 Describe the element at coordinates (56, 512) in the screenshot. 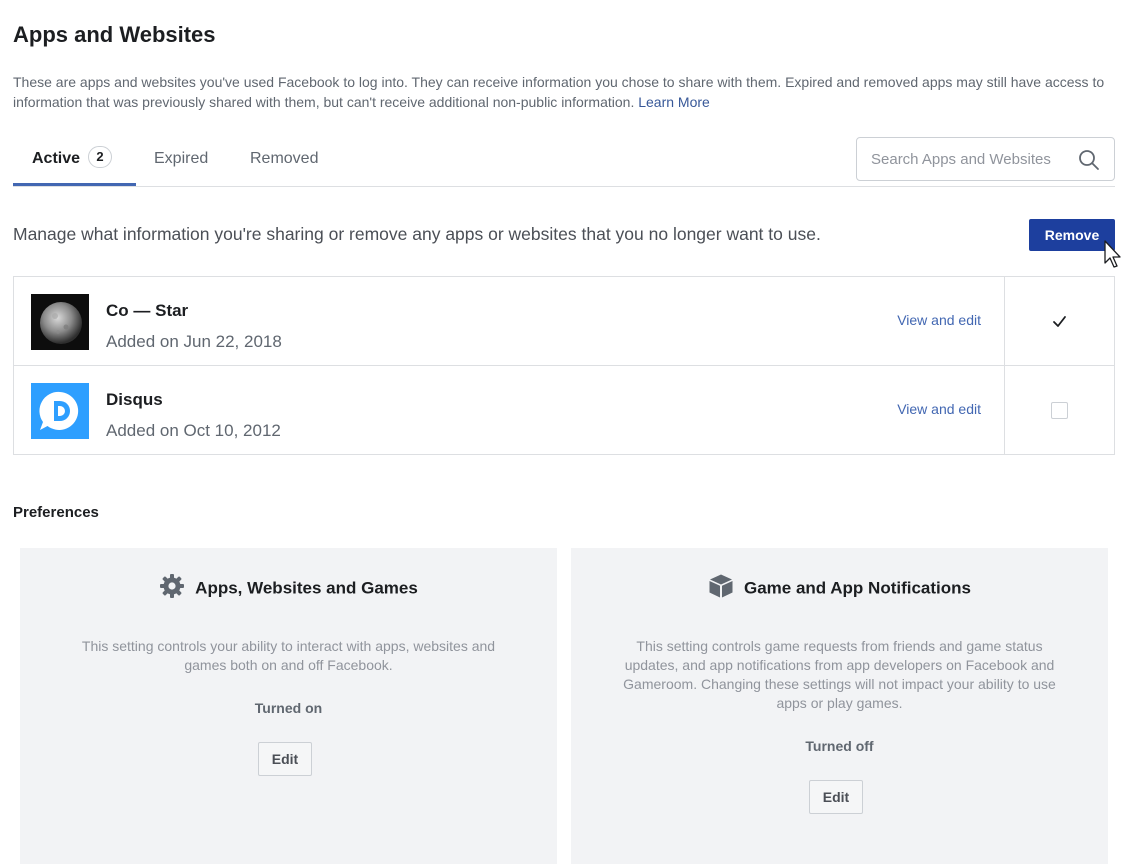

I see `preferences-heading: Preferences` at that location.